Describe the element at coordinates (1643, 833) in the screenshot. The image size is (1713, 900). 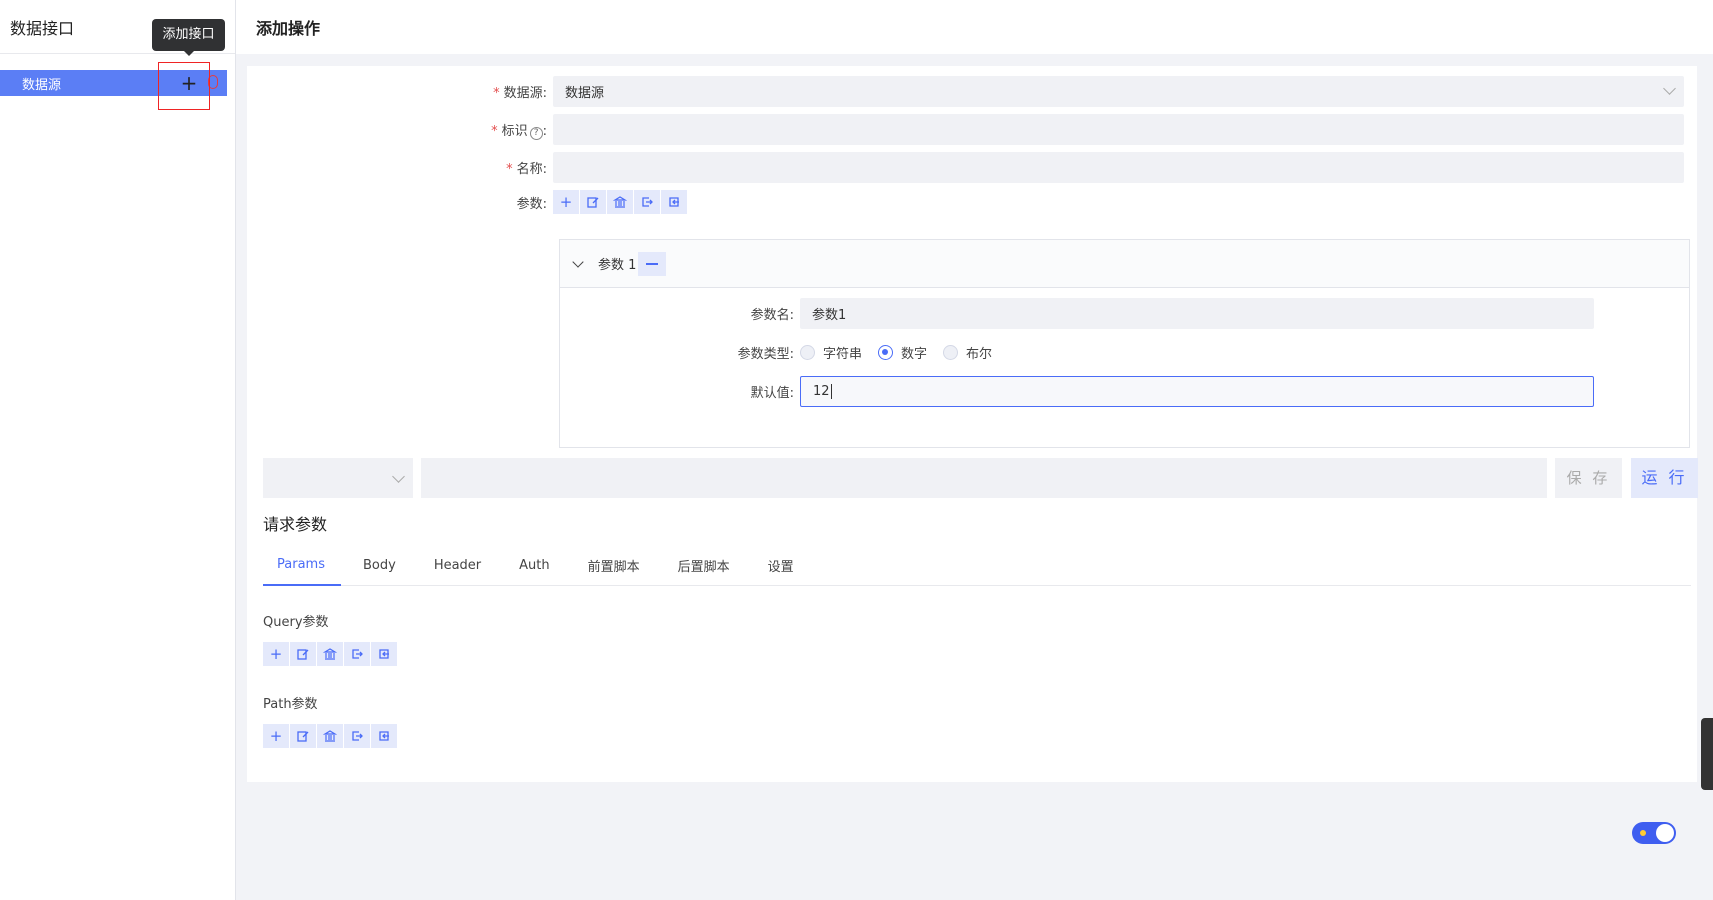
I see `sun-icon` at that location.